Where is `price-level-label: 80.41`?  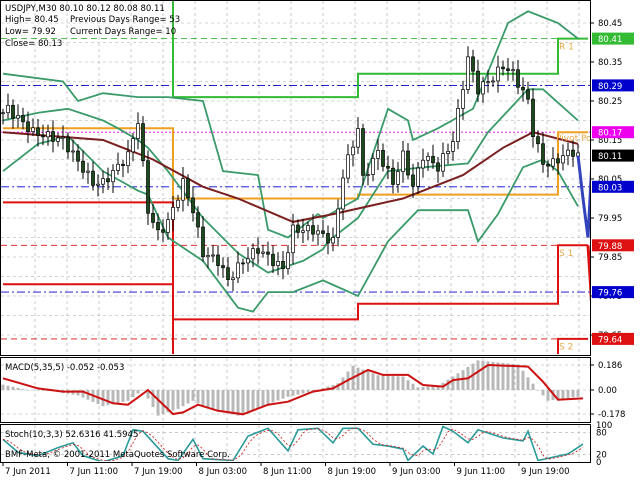 price-level-label: 80.41 is located at coordinates (610, 40).